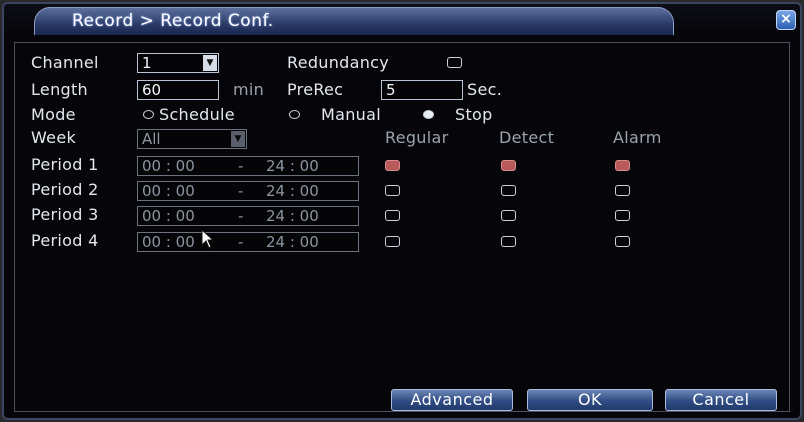 Image resolution: width=804 pixels, height=422 pixels. What do you see at coordinates (721, 400) in the screenshot?
I see `cancel-button: Cancel` at bounding box center [721, 400].